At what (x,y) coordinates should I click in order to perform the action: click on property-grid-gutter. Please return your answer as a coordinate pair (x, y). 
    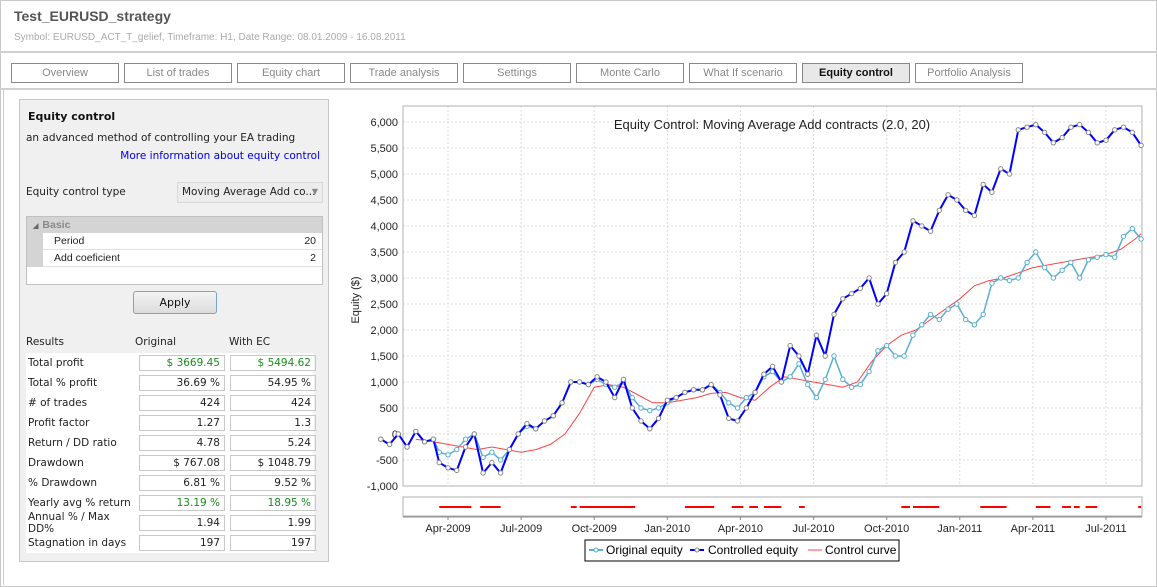
    Looking at the image, I should click on (35, 250).